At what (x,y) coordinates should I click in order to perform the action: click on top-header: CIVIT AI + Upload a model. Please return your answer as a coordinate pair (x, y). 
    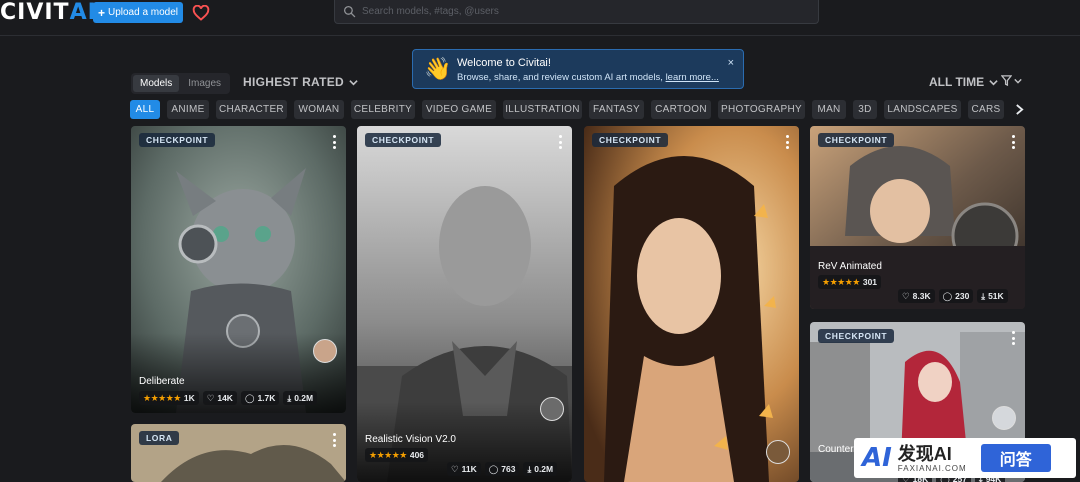
    Looking at the image, I should click on (540, 18).